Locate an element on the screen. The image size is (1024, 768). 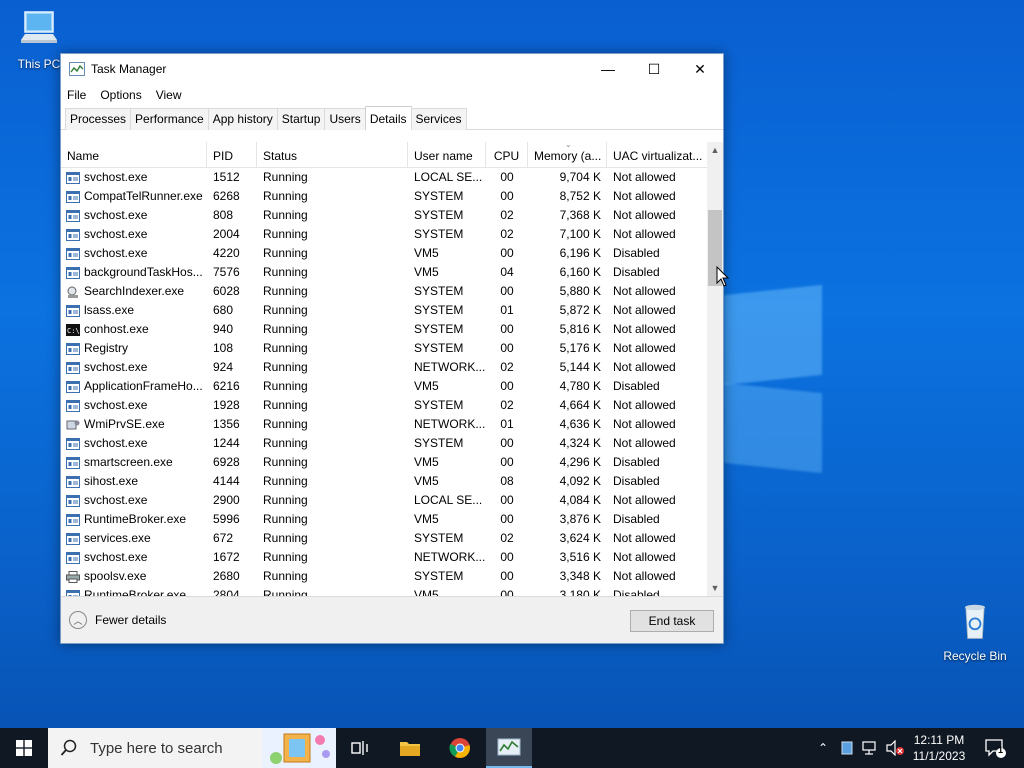
process-name: RuntimeBroker.exe is located at coordinates (135, 592).